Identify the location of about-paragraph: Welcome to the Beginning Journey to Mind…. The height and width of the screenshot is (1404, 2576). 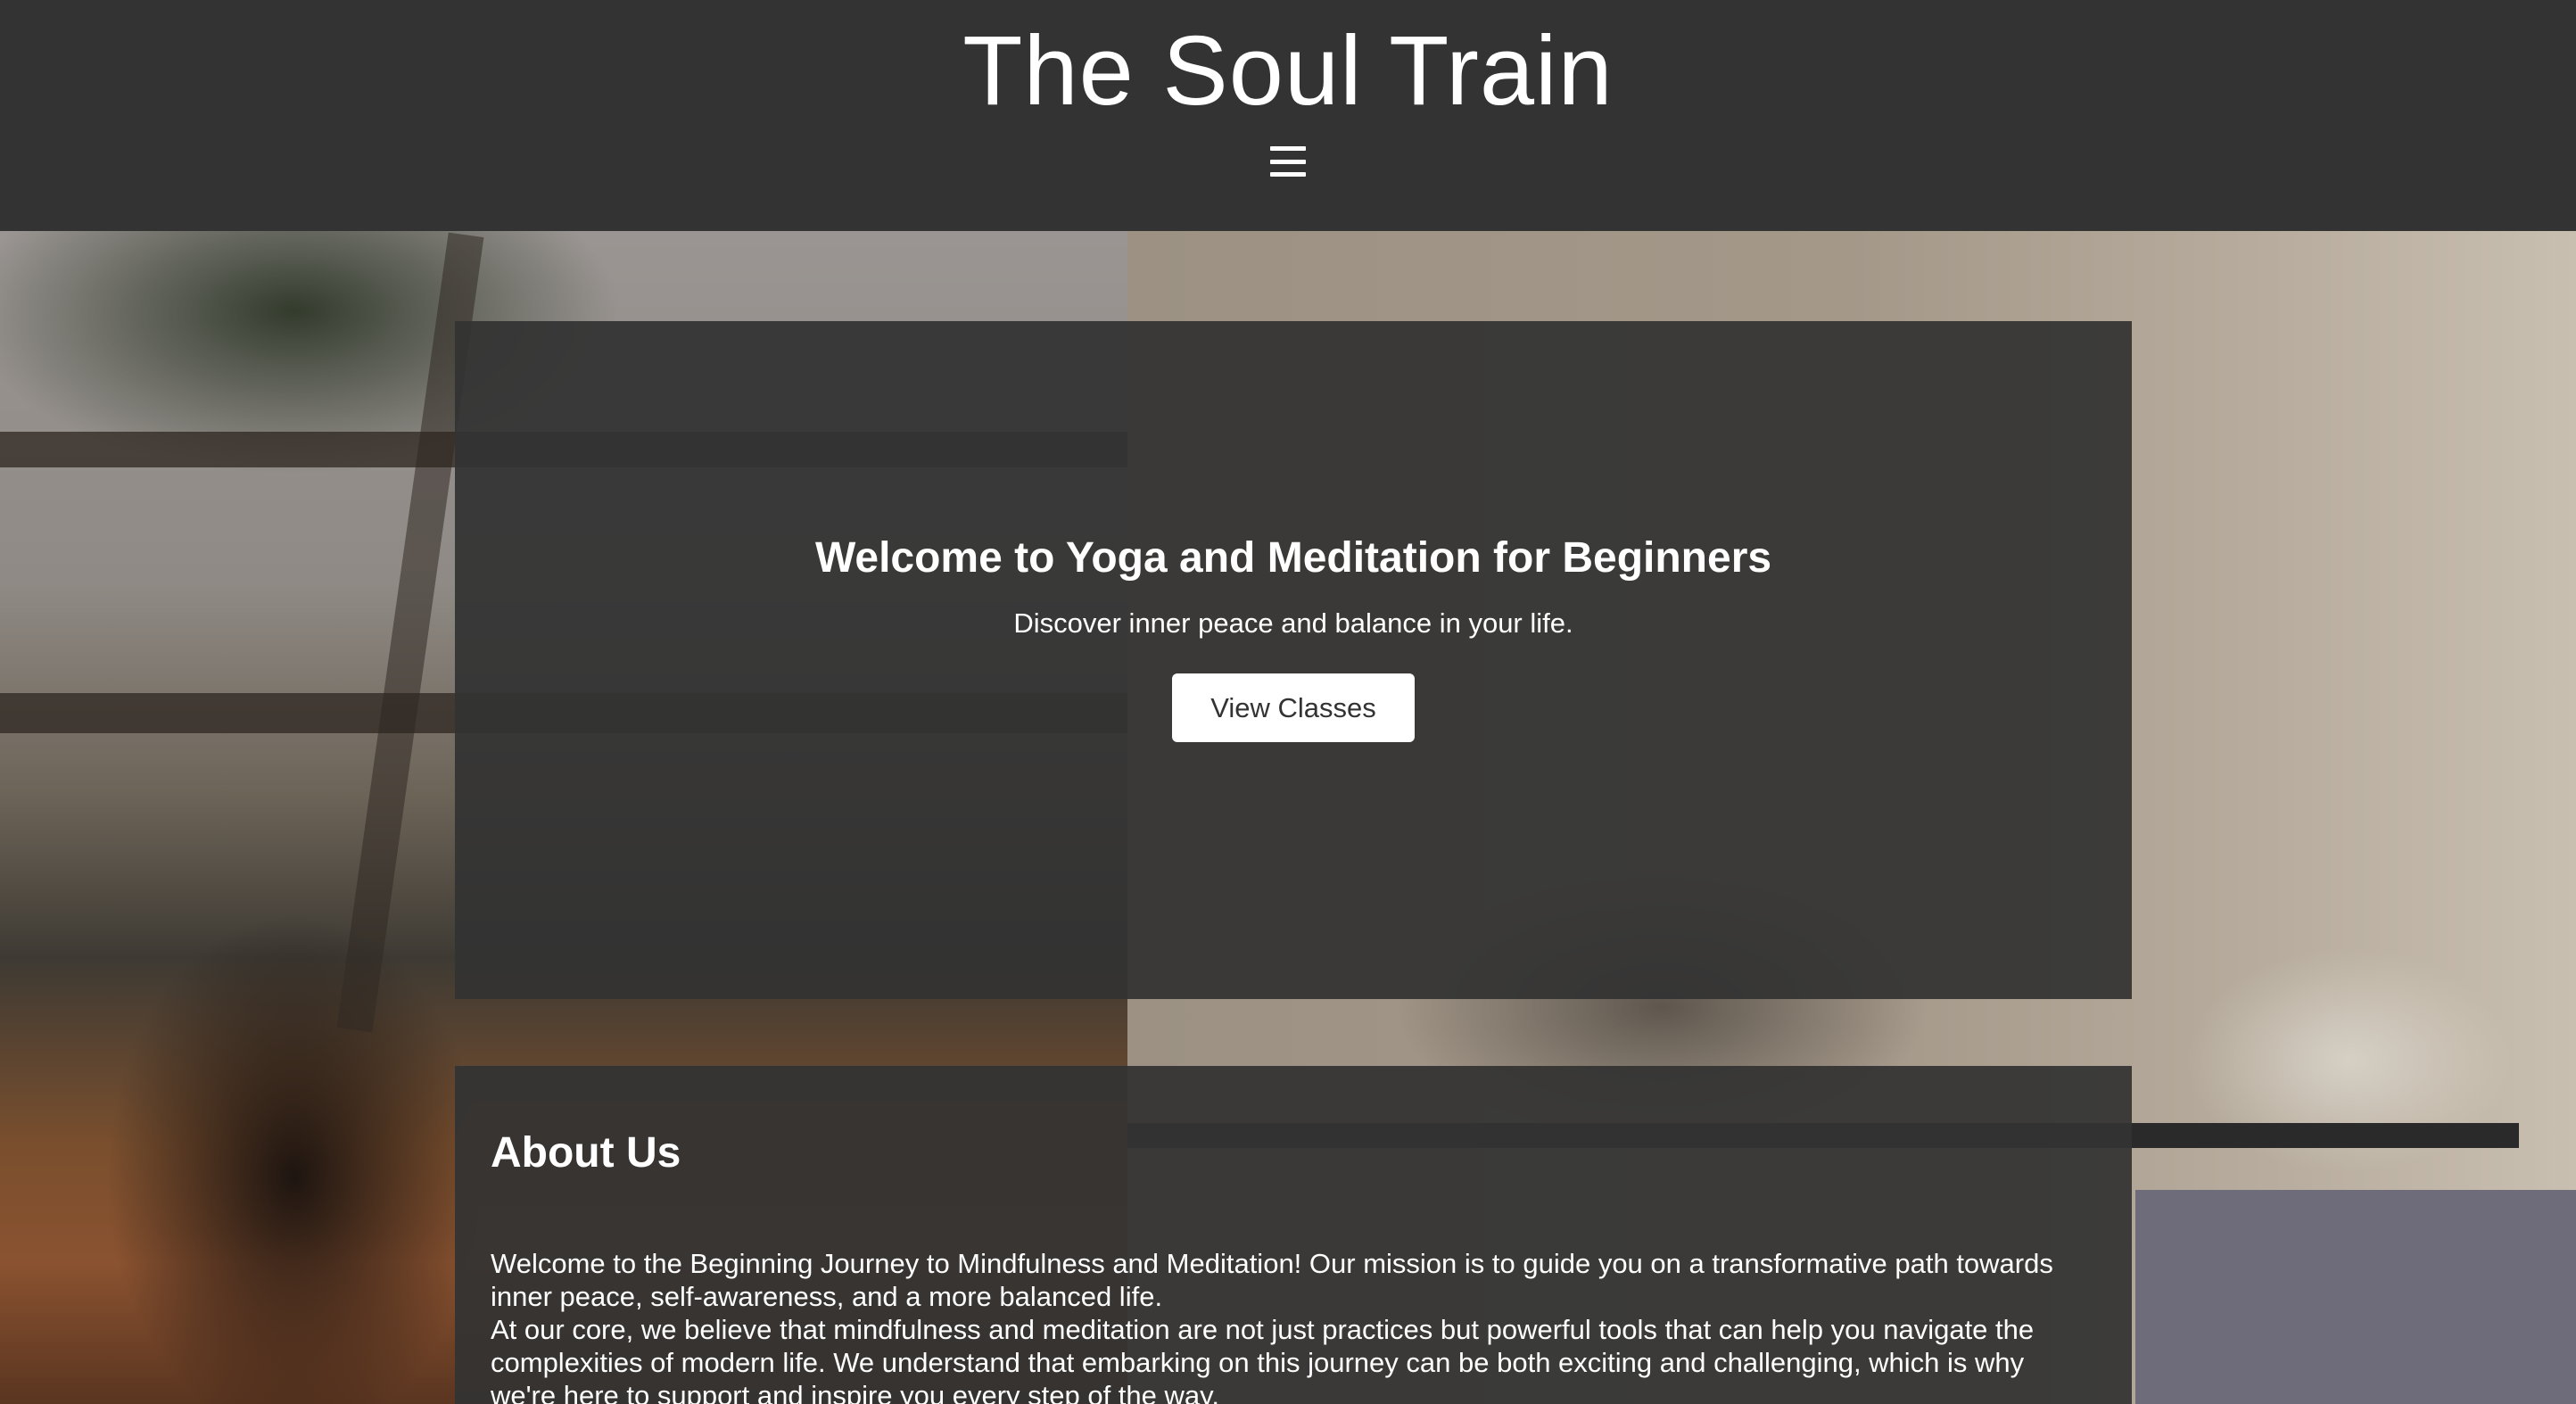
(1272, 1280).